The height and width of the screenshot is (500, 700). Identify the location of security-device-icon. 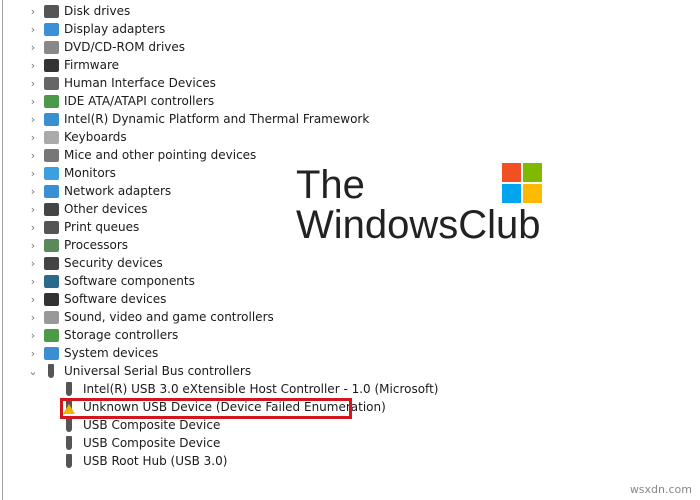
(51, 263).